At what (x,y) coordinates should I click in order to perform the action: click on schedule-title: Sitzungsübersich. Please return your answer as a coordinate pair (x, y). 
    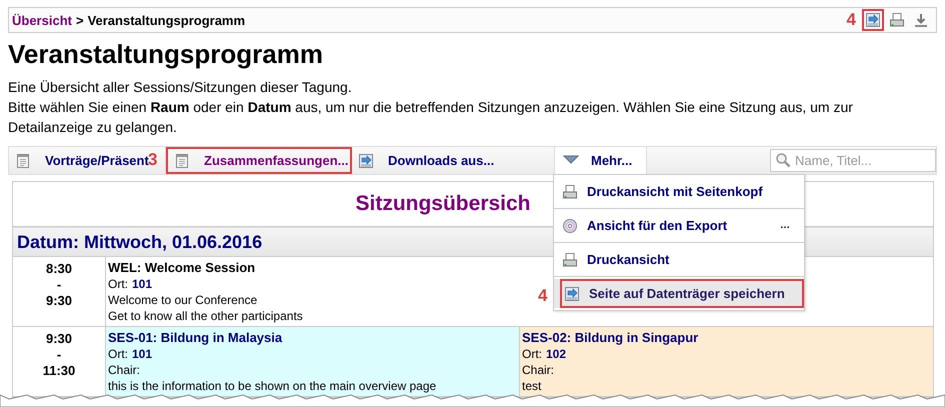
    Looking at the image, I should click on (443, 204).